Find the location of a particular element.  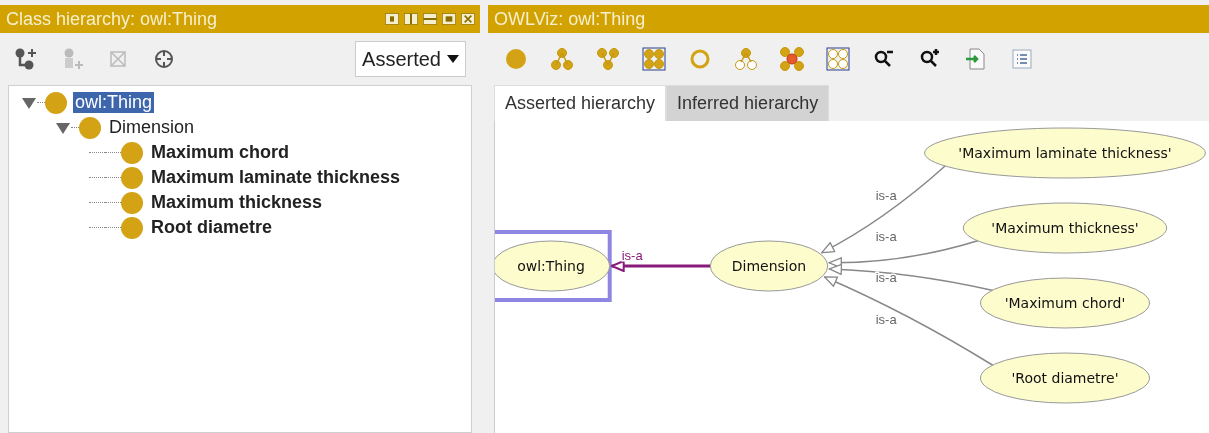

class-node: Dimension is located at coordinates (769, 266).